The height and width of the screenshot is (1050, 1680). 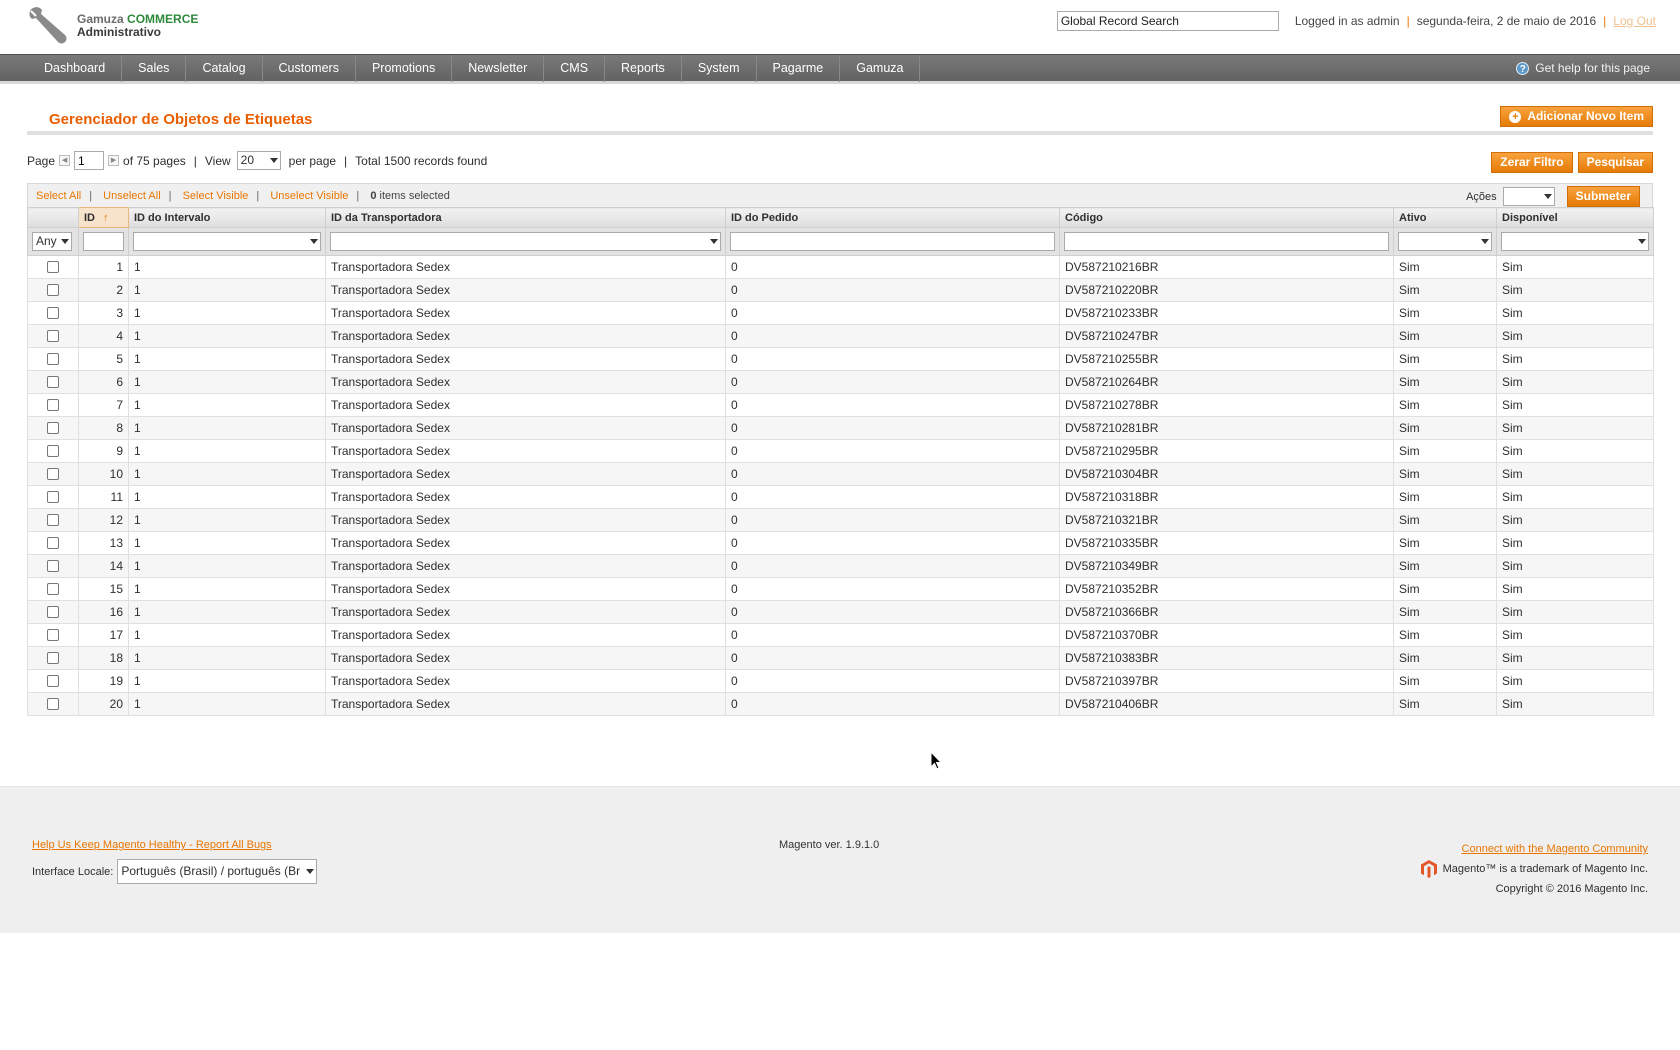 What do you see at coordinates (892, 241) in the screenshot?
I see `filter-pedido-input` at bounding box center [892, 241].